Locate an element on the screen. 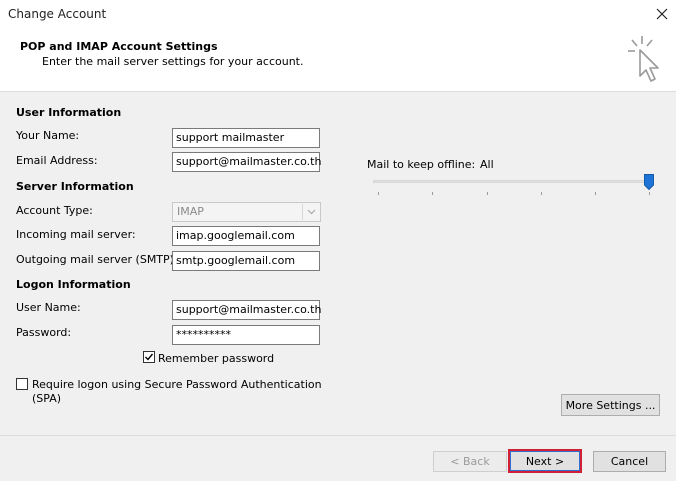 This screenshot has width=676, height=481. next-button-label: Next > is located at coordinates (545, 461).